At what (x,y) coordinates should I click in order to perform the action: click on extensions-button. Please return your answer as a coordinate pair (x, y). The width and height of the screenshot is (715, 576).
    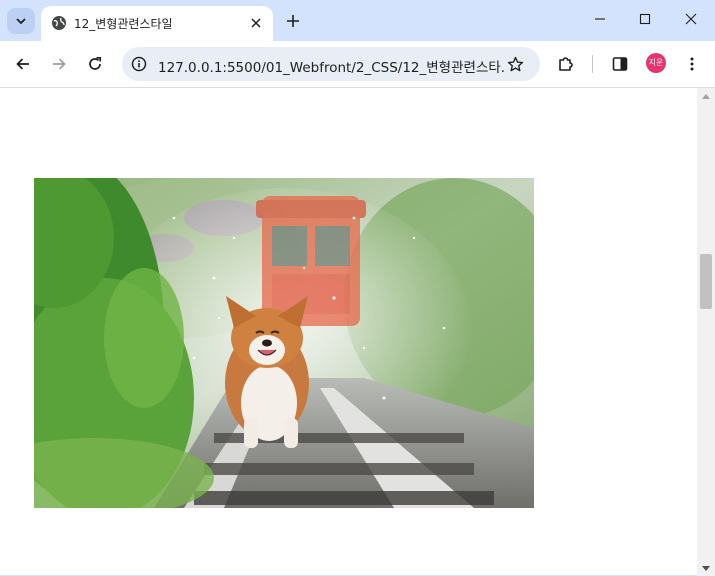
    Looking at the image, I should click on (566, 64).